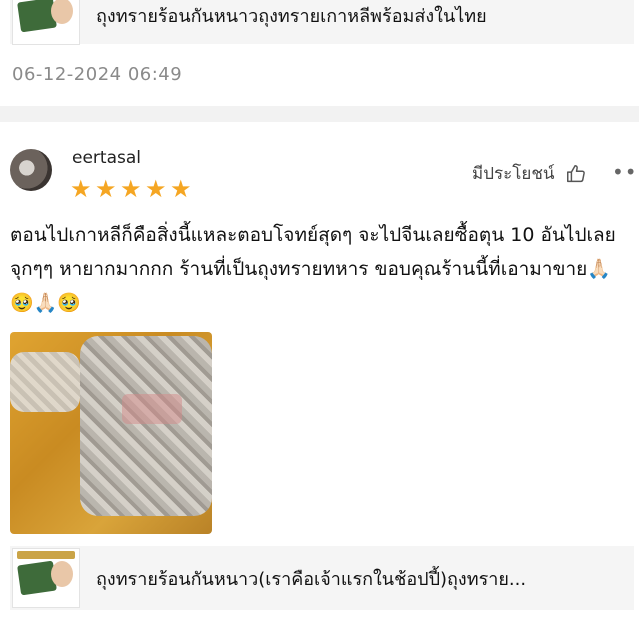 The height and width of the screenshot is (639, 639). What do you see at coordinates (106, 158) in the screenshot?
I see `reviewer-username: eertasal` at bounding box center [106, 158].